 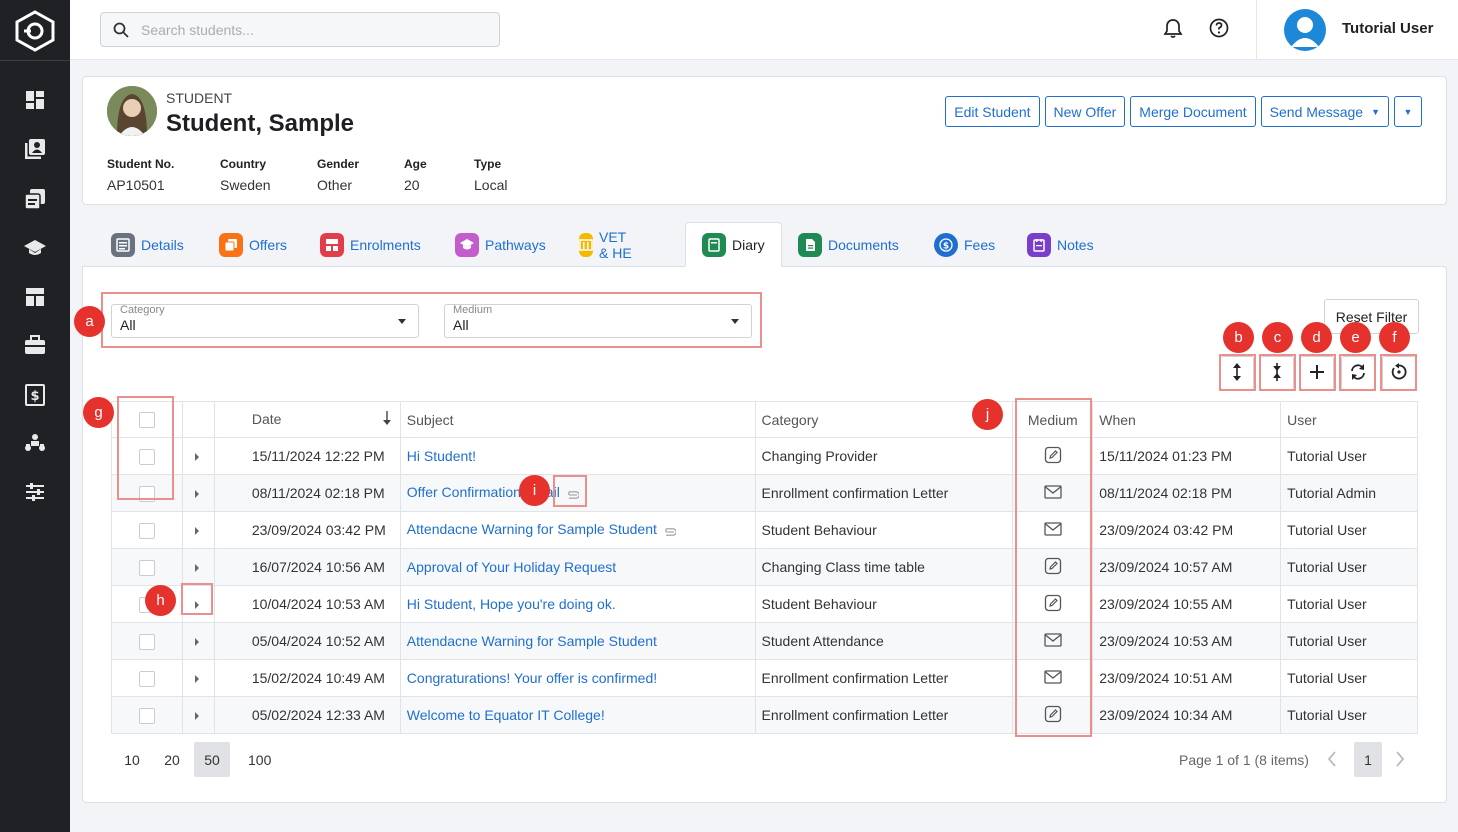 I want to click on medium-icon-wrap, so click(x=1053, y=530).